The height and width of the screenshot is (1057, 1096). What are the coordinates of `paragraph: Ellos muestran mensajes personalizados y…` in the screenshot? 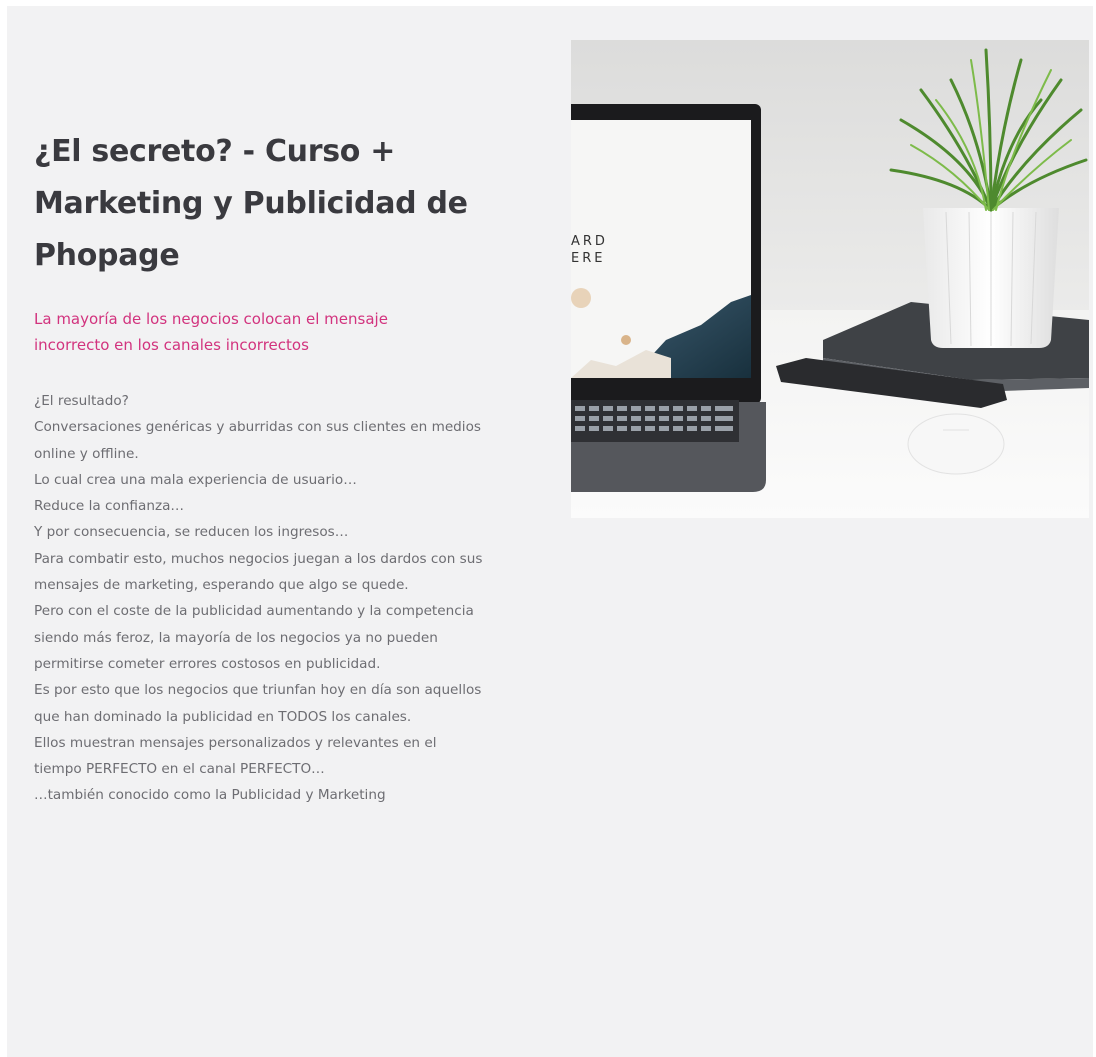 It's located at (235, 756).